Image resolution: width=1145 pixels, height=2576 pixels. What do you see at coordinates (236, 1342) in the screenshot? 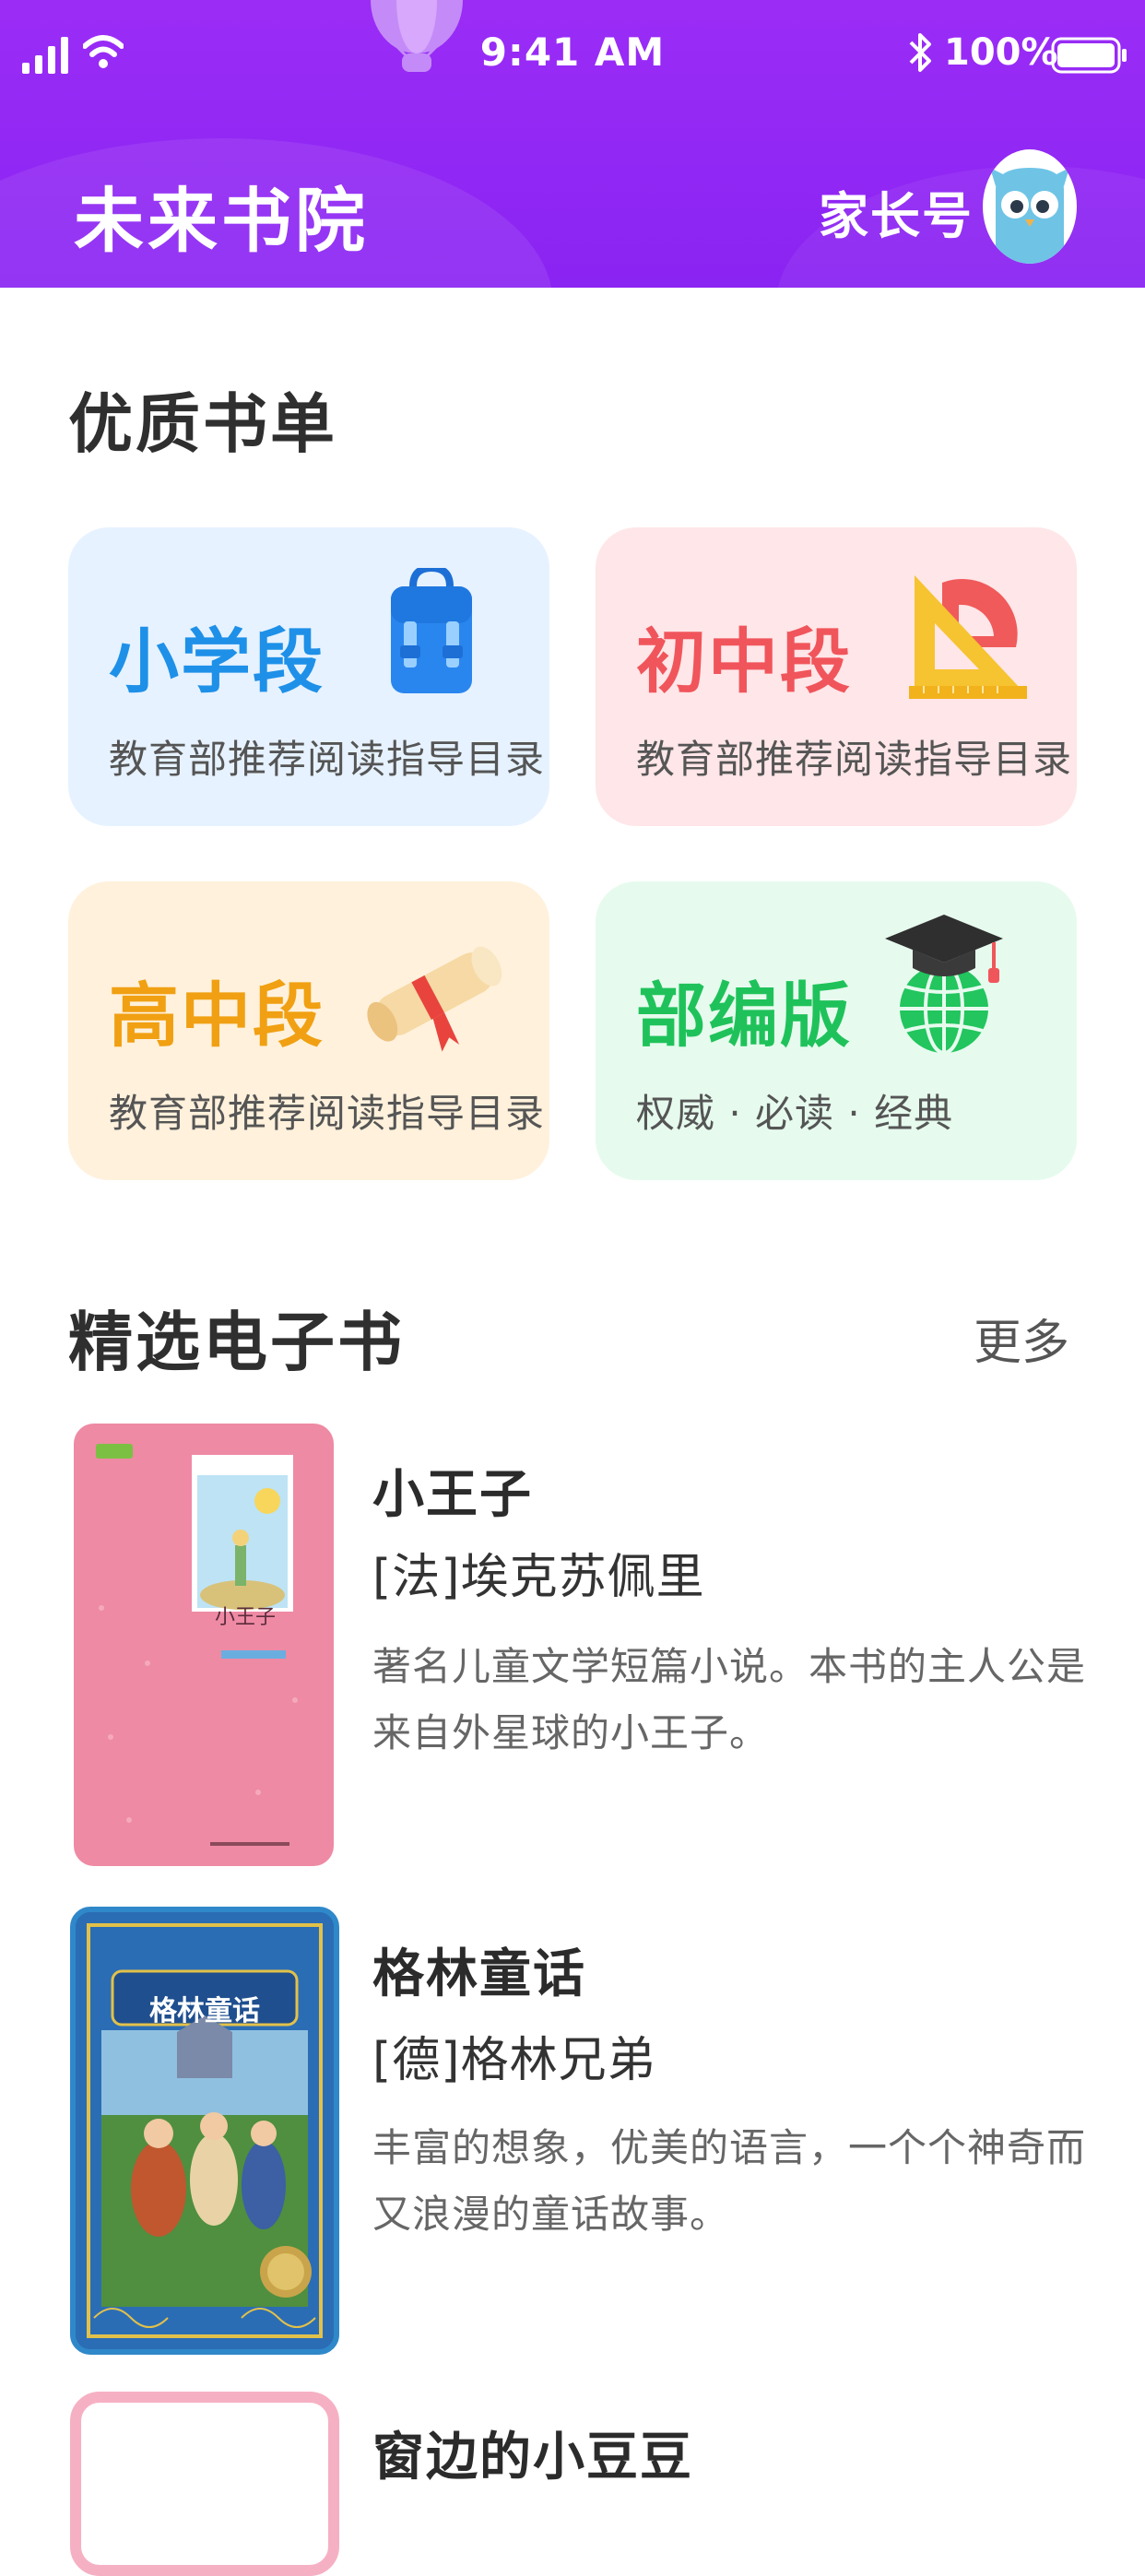
I see `ebooks-section-title: 精选电子书` at bounding box center [236, 1342].